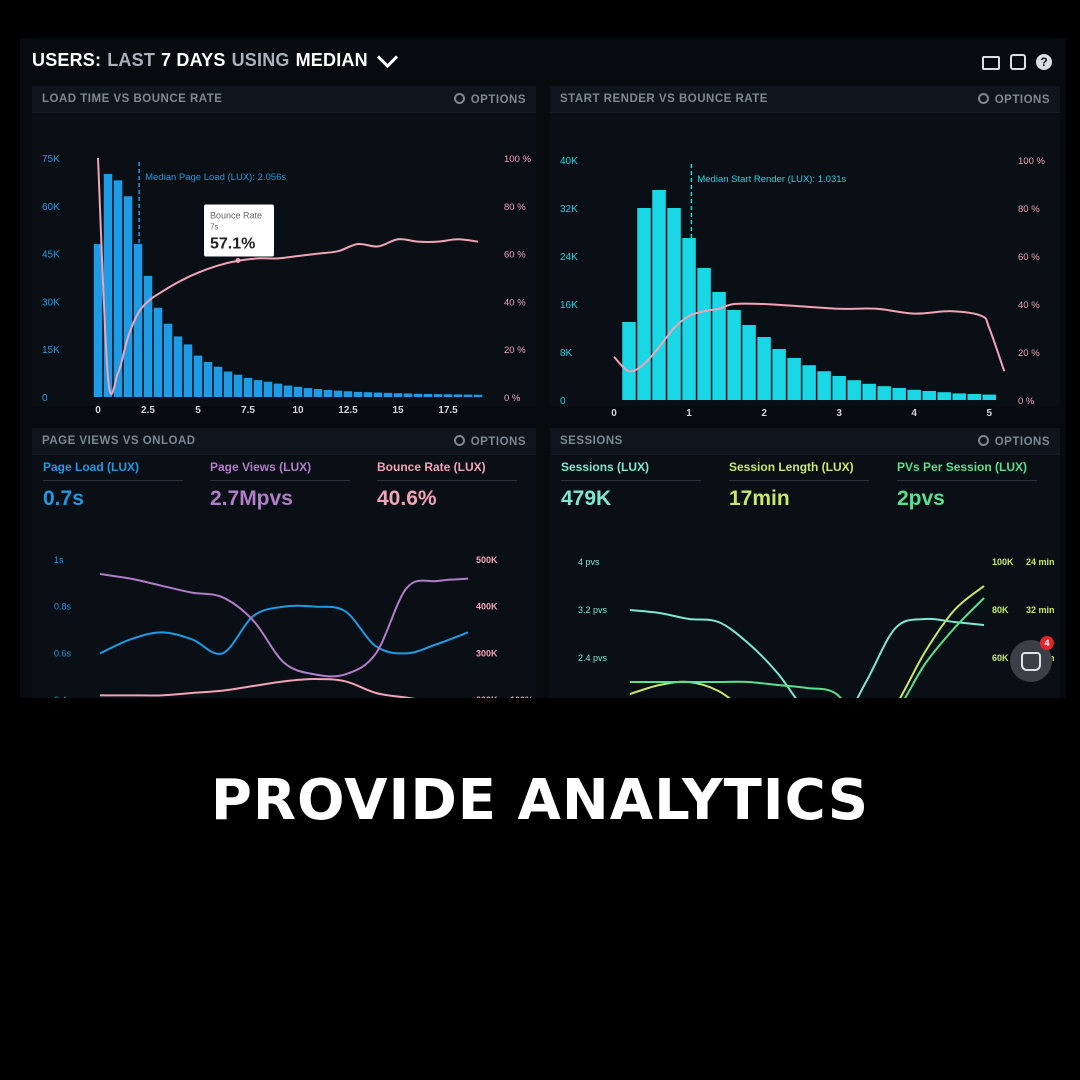  I want to click on tooltip-sub: 7s, so click(214, 227).